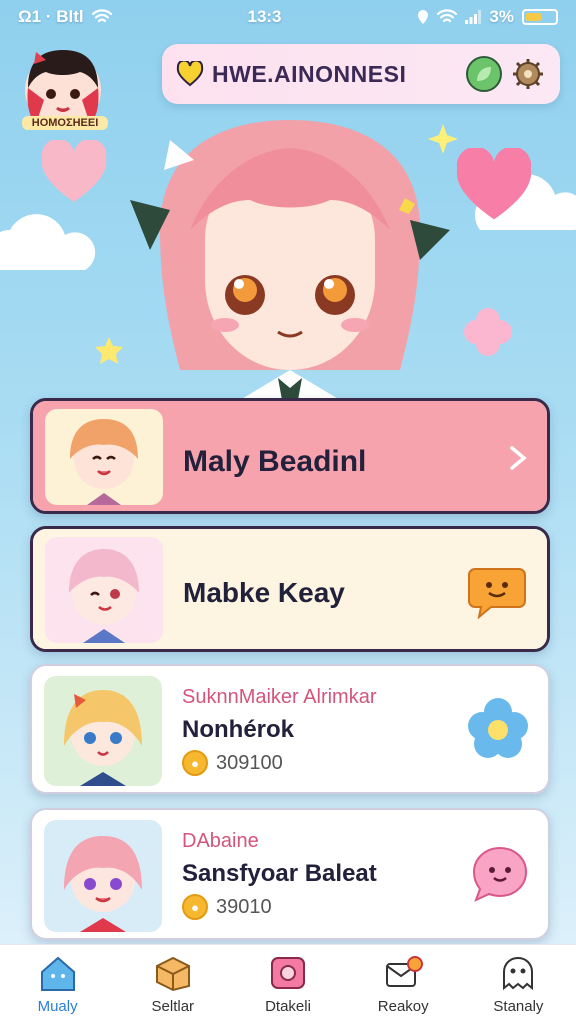 This screenshot has height=1024, width=576. I want to click on status-left: Ω1 · Βltl, so click(65, 17).